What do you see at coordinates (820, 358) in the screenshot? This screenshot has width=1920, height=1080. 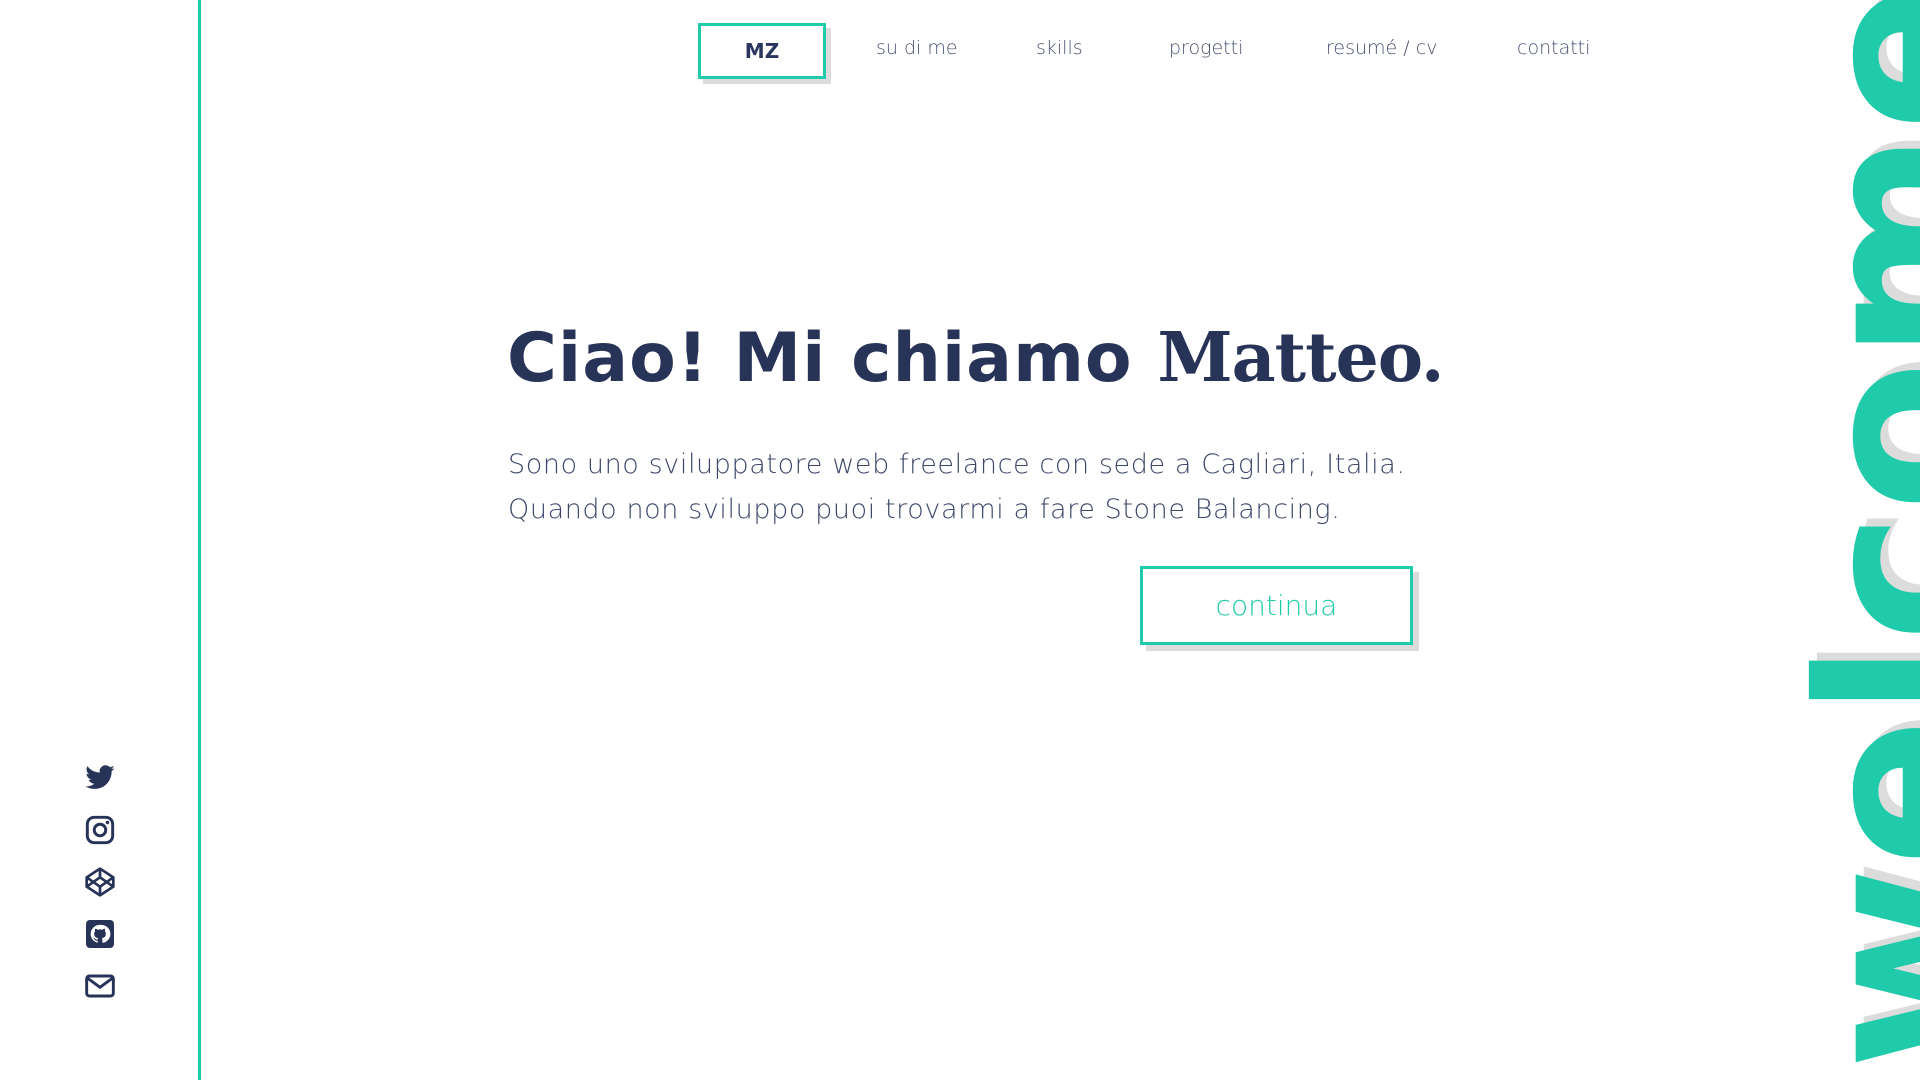 I see `hero-title-greeting: Ciao! Mi chiamo` at bounding box center [820, 358].